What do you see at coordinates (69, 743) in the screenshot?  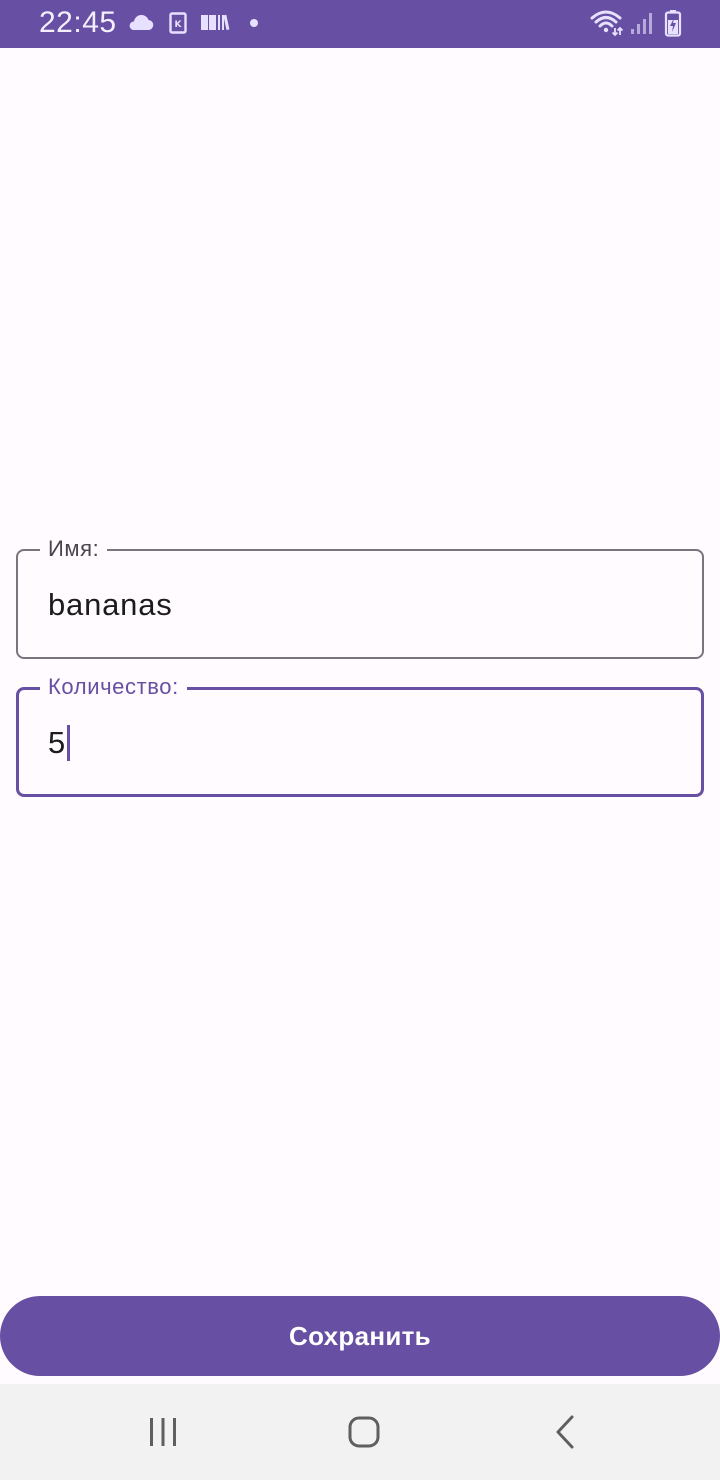 I see `text-cursor` at bounding box center [69, 743].